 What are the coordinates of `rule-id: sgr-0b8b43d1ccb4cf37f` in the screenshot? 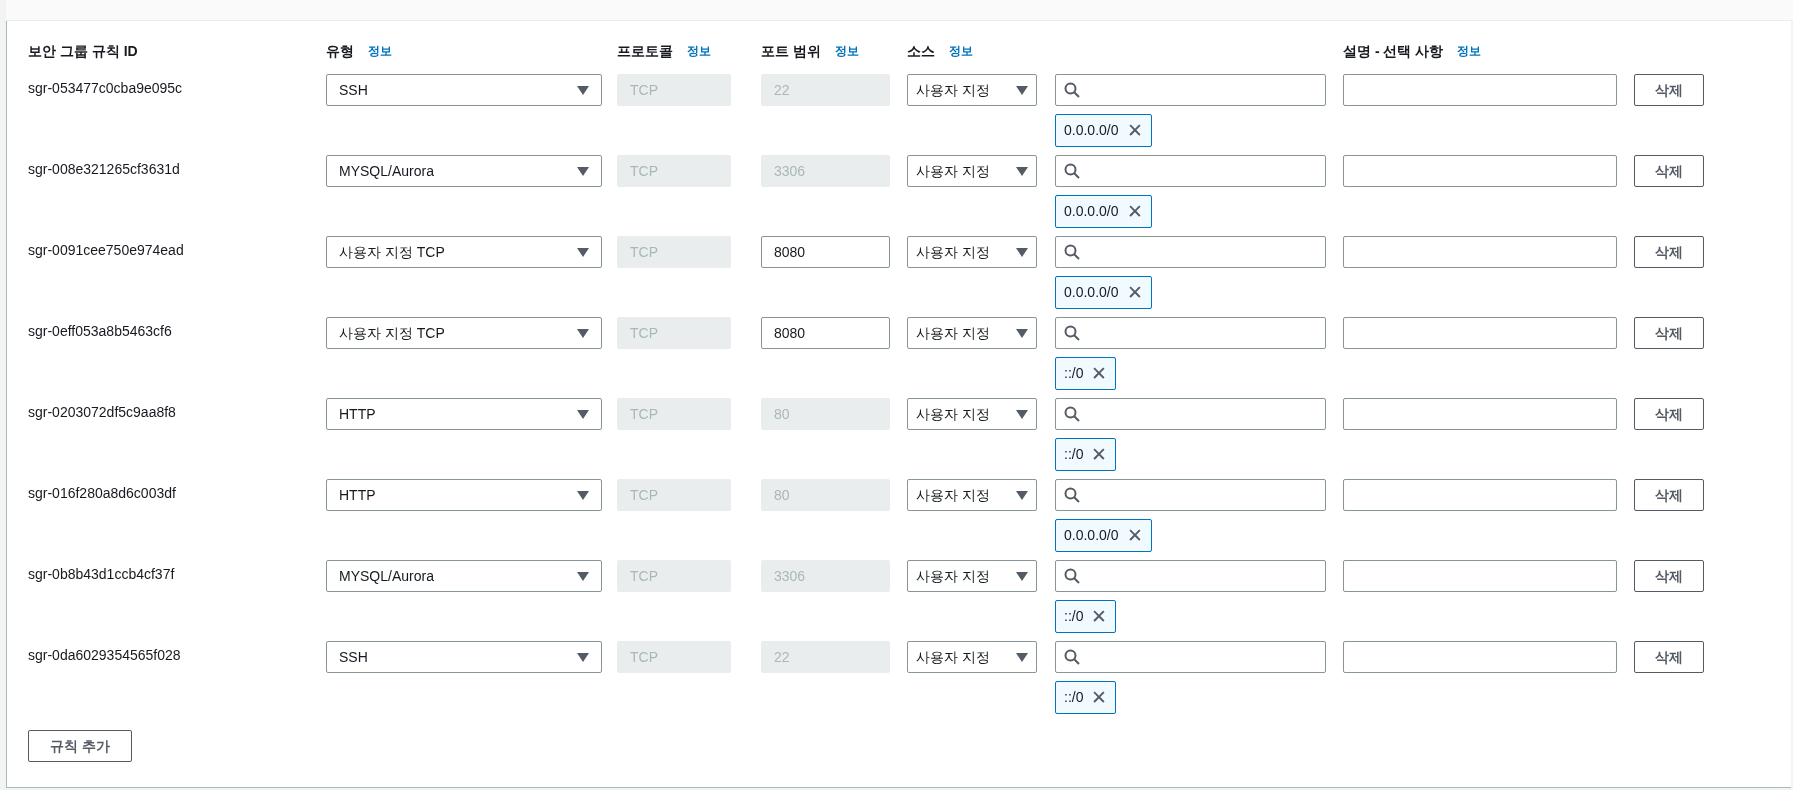 It's located at (101, 574).